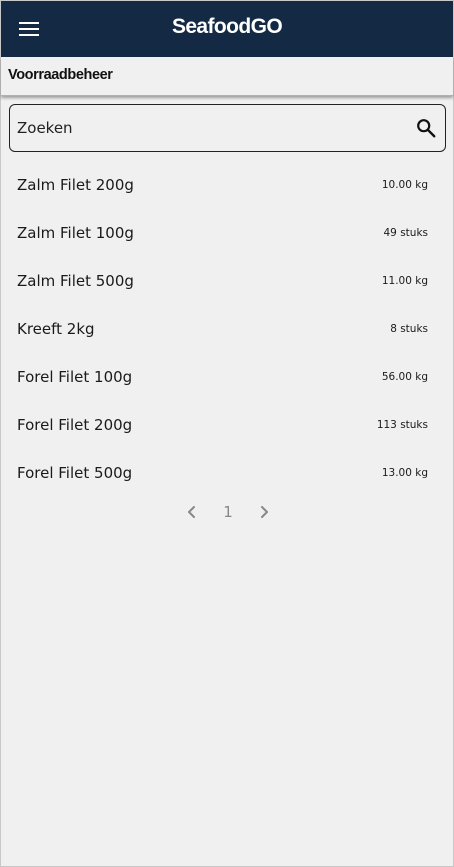 The height and width of the screenshot is (867, 454). Describe the element at coordinates (406, 233) in the screenshot. I see `product-quantity: 49 stuks` at that location.